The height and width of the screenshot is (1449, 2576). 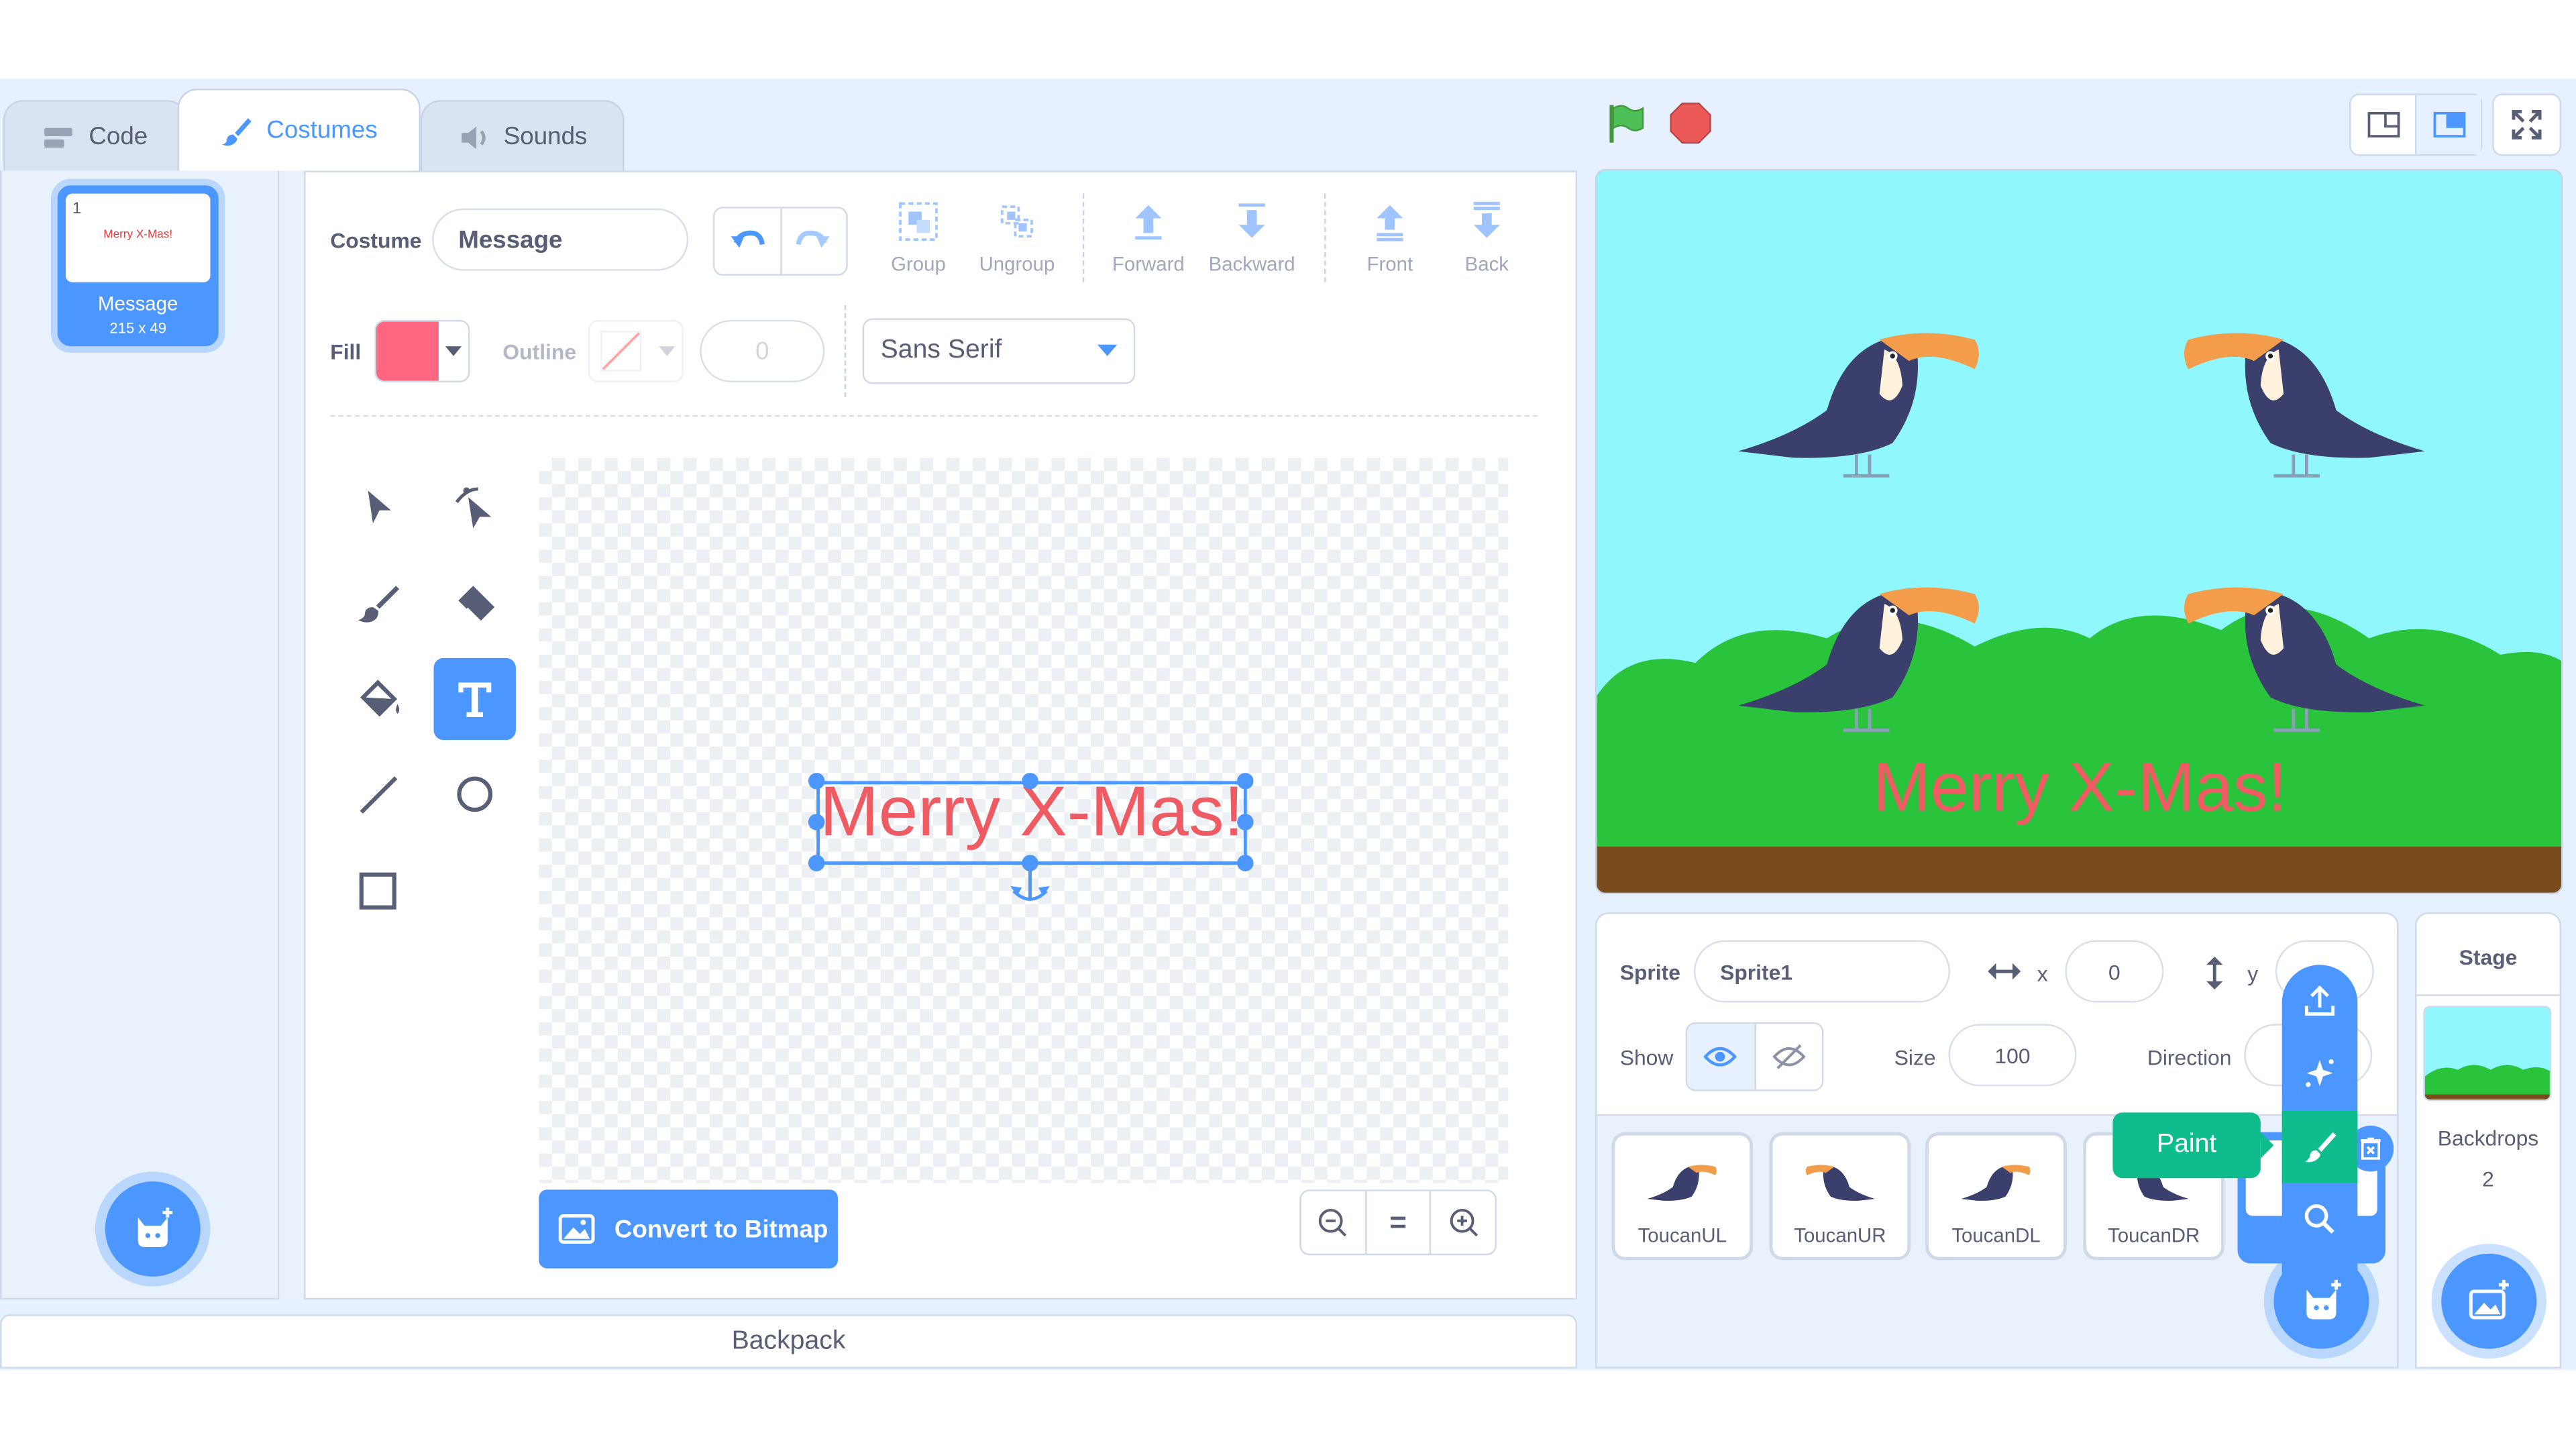 What do you see at coordinates (378, 604) in the screenshot?
I see `brush-tool` at bounding box center [378, 604].